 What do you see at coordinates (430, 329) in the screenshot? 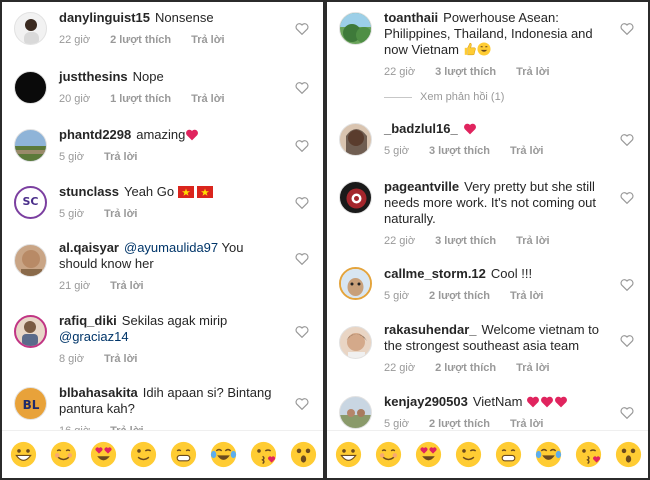
I see `comment-username: rakasuhendar_` at bounding box center [430, 329].